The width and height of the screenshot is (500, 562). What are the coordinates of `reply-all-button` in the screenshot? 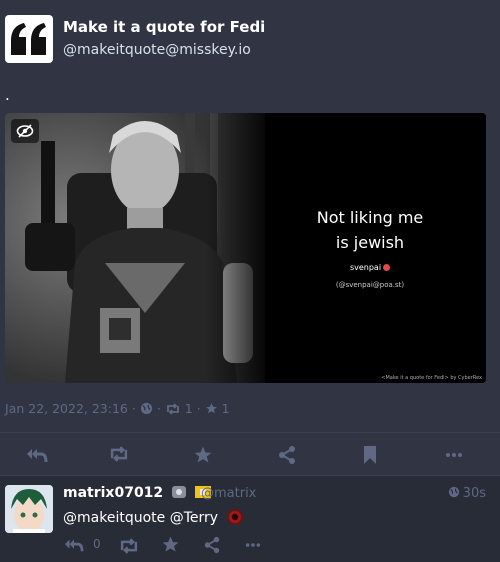 It's located at (37, 455).